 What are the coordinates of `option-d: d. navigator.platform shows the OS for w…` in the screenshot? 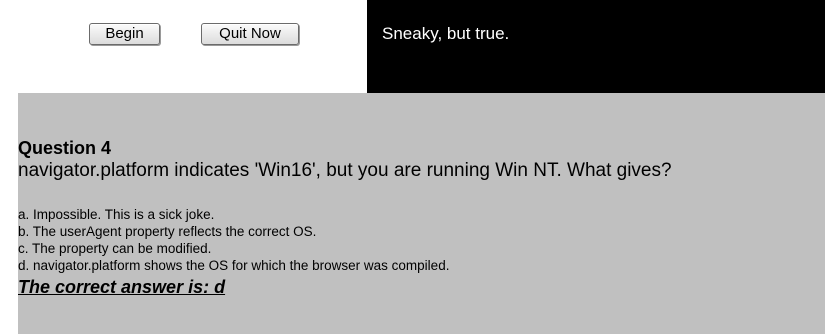 It's located at (234, 265).